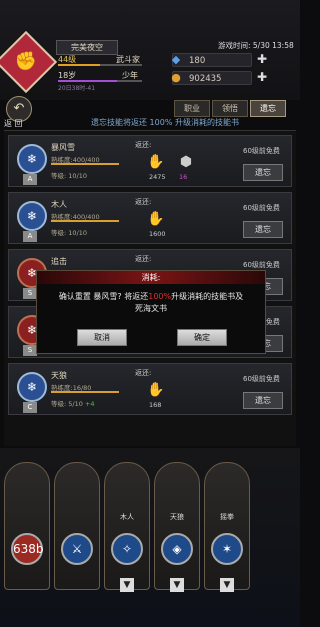 The height and width of the screenshot is (627, 320). What do you see at coordinates (177, 549) in the screenshot?
I see `equip-skill-icon: ◈` at bounding box center [177, 549].